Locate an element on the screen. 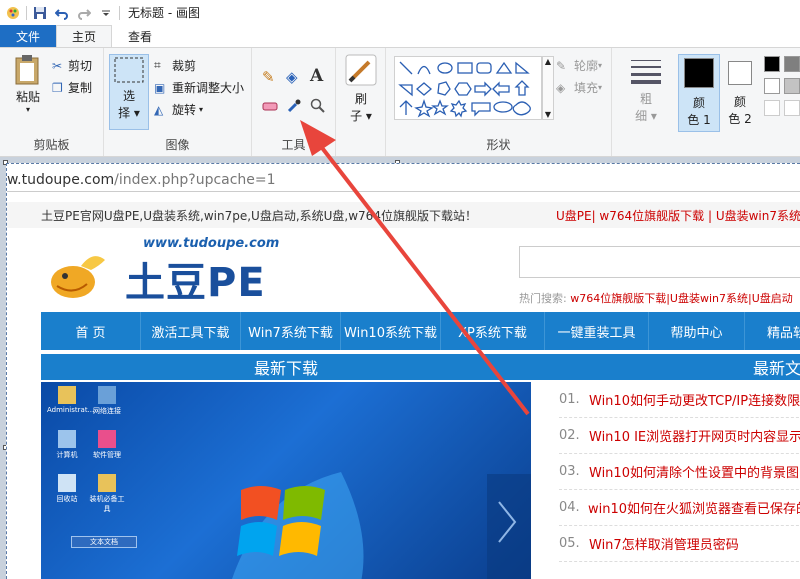 The image size is (800, 579). item-number: 03. is located at coordinates (569, 471).